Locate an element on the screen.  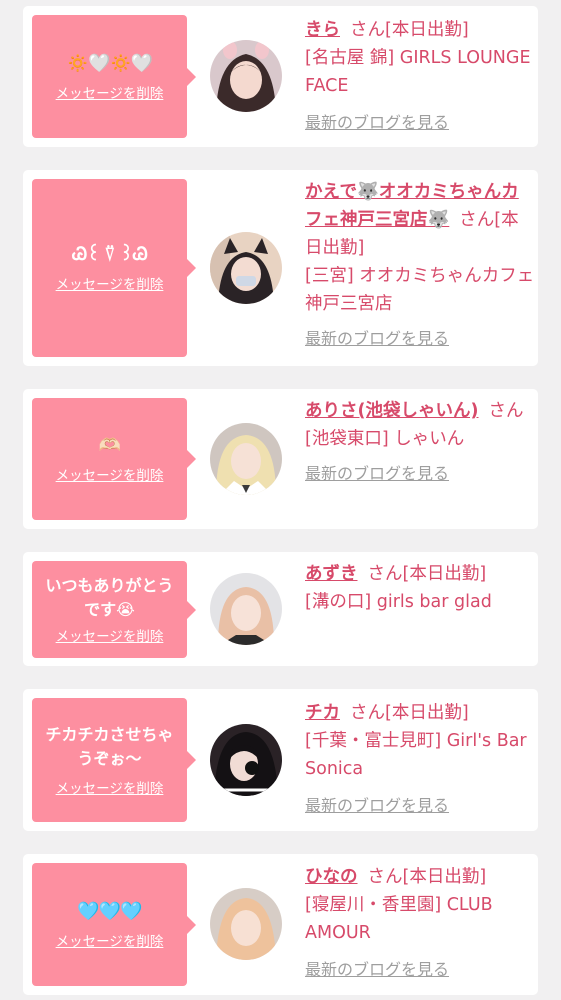
message-bubble: チカチカさせちゃうぞぉ〜 メッセージを削除 is located at coordinates (114, 760).